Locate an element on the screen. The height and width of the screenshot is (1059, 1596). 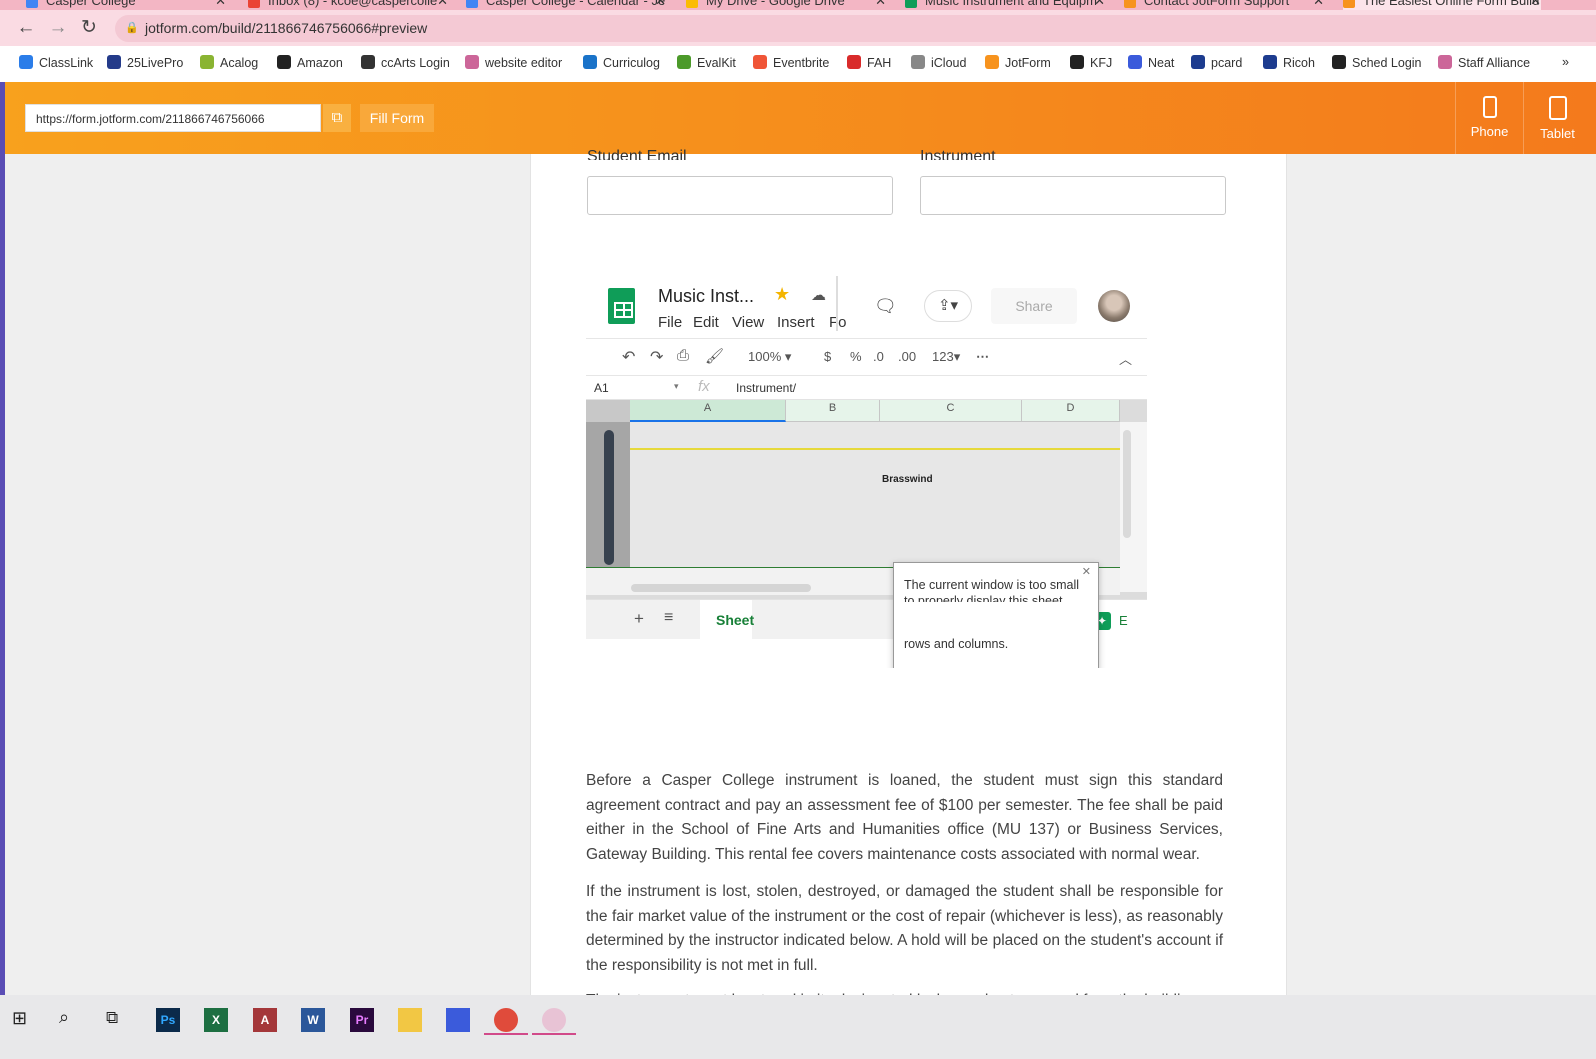
tablet-preview-button: Tablet is located at coordinates (1557, 118).